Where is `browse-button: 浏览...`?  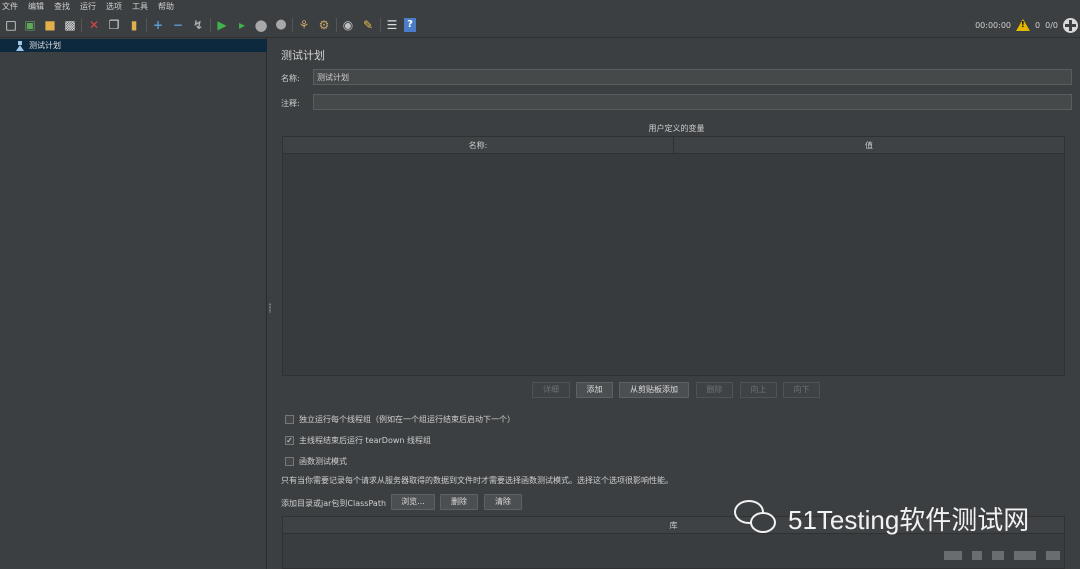
browse-button: 浏览... is located at coordinates (413, 502).